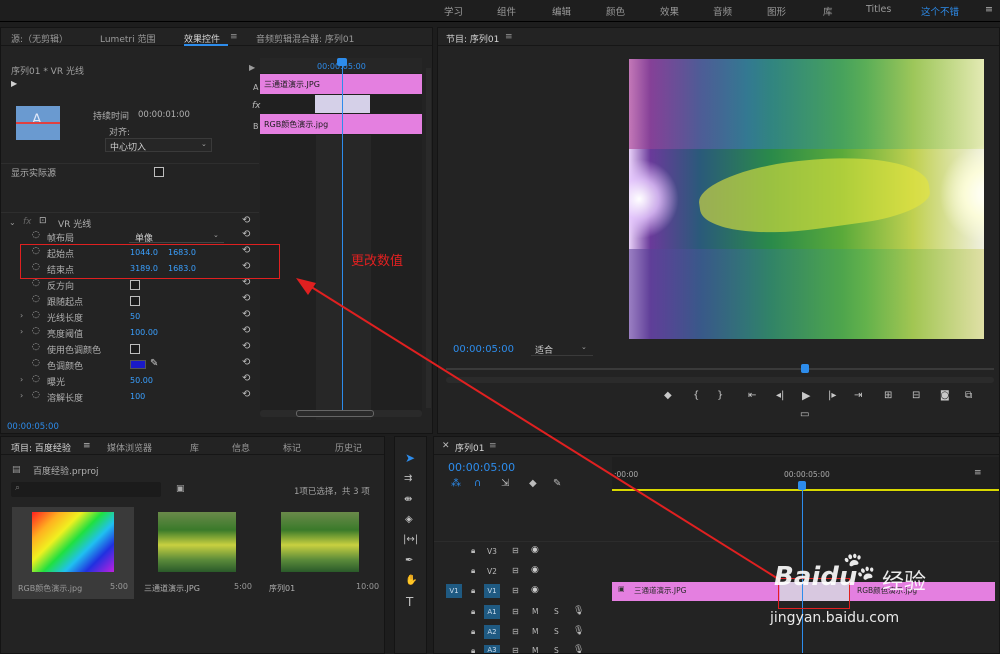 The height and width of the screenshot is (654, 1000). What do you see at coordinates (835, 618) in the screenshot?
I see `watermark-url: jingyan.baidu.com` at bounding box center [835, 618].